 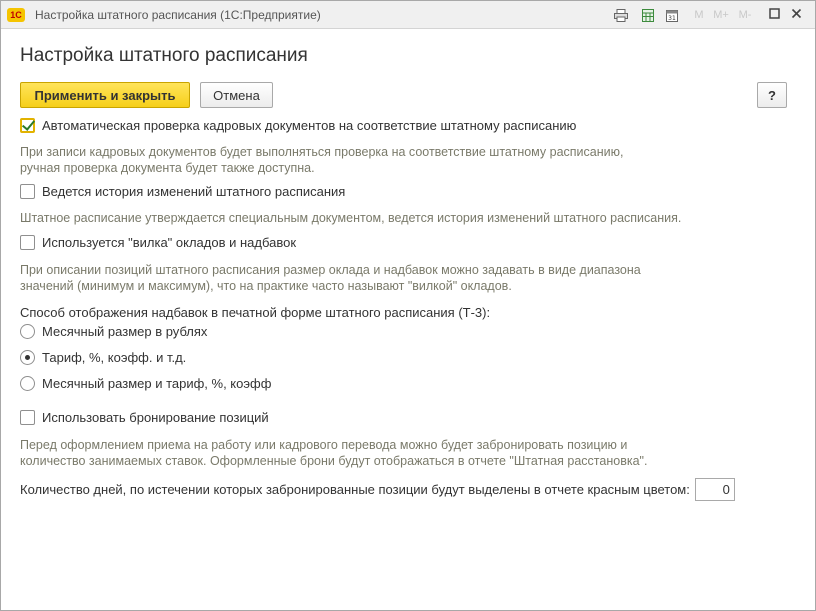 I want to click on fork-row: Используется "вилка" окладов и надбавок, so click(x=158, y=242).